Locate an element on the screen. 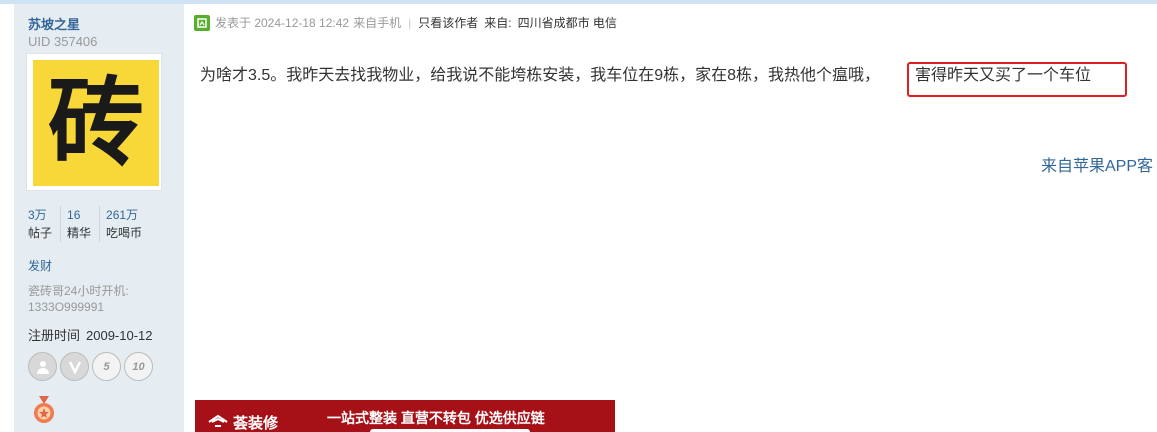 Image resolution: width=1157 pixels, height=432 pixels. avatar: 砖 is located at coordinates (94, 122).